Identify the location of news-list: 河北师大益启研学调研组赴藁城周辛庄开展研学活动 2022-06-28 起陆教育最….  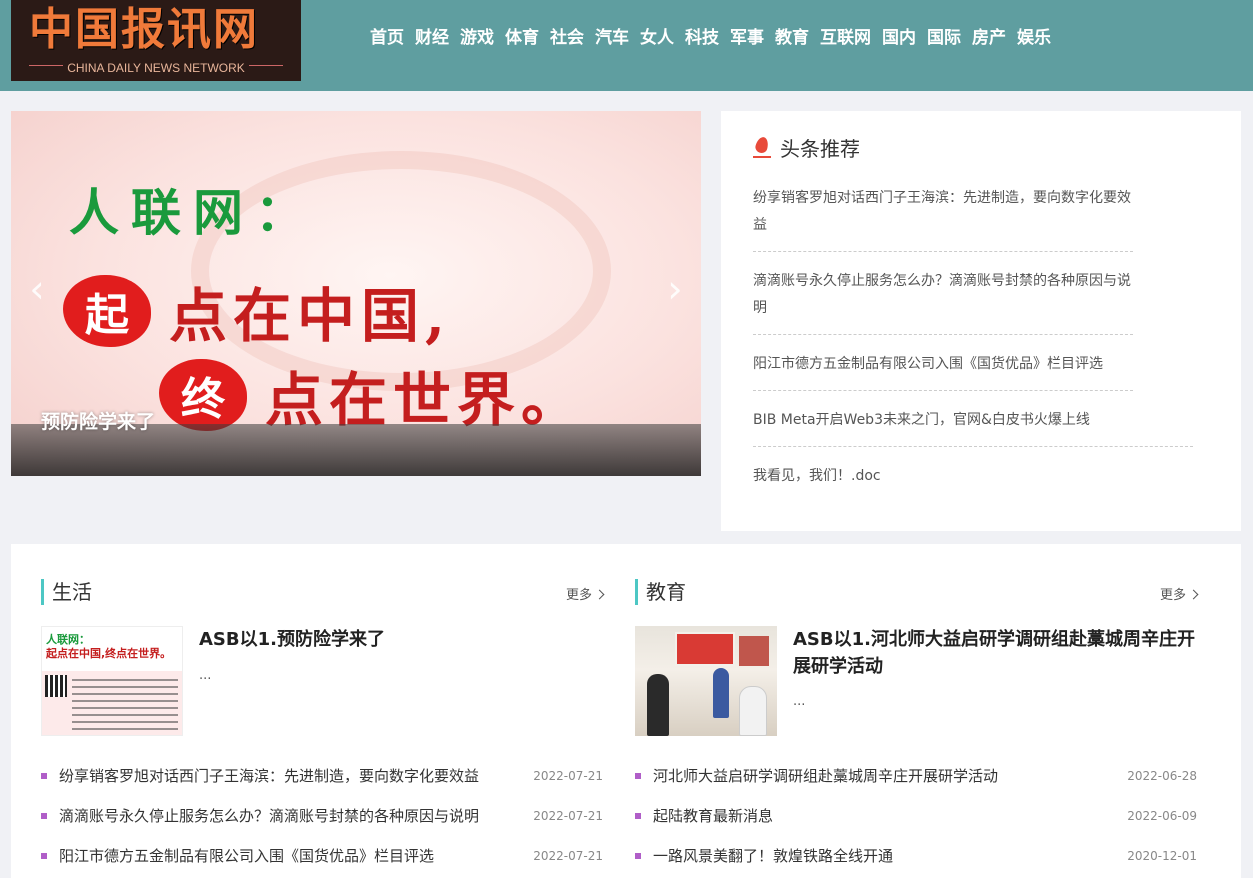
(916, 821).